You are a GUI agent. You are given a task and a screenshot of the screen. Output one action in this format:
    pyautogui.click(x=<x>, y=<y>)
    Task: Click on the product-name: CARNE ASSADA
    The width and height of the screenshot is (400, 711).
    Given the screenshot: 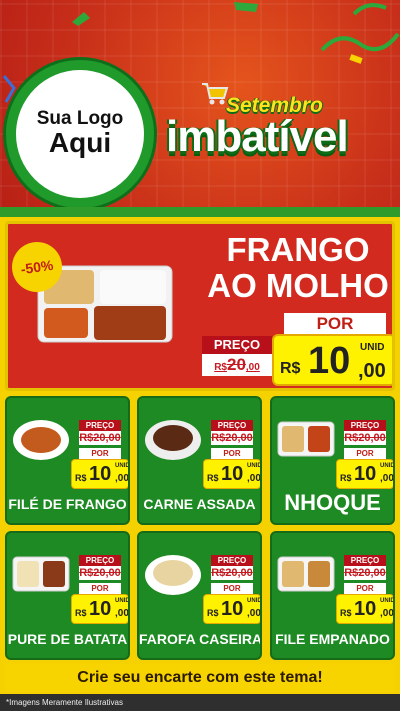 What is the action you would take?
    pyautogui.click(x=199, y=504)
    